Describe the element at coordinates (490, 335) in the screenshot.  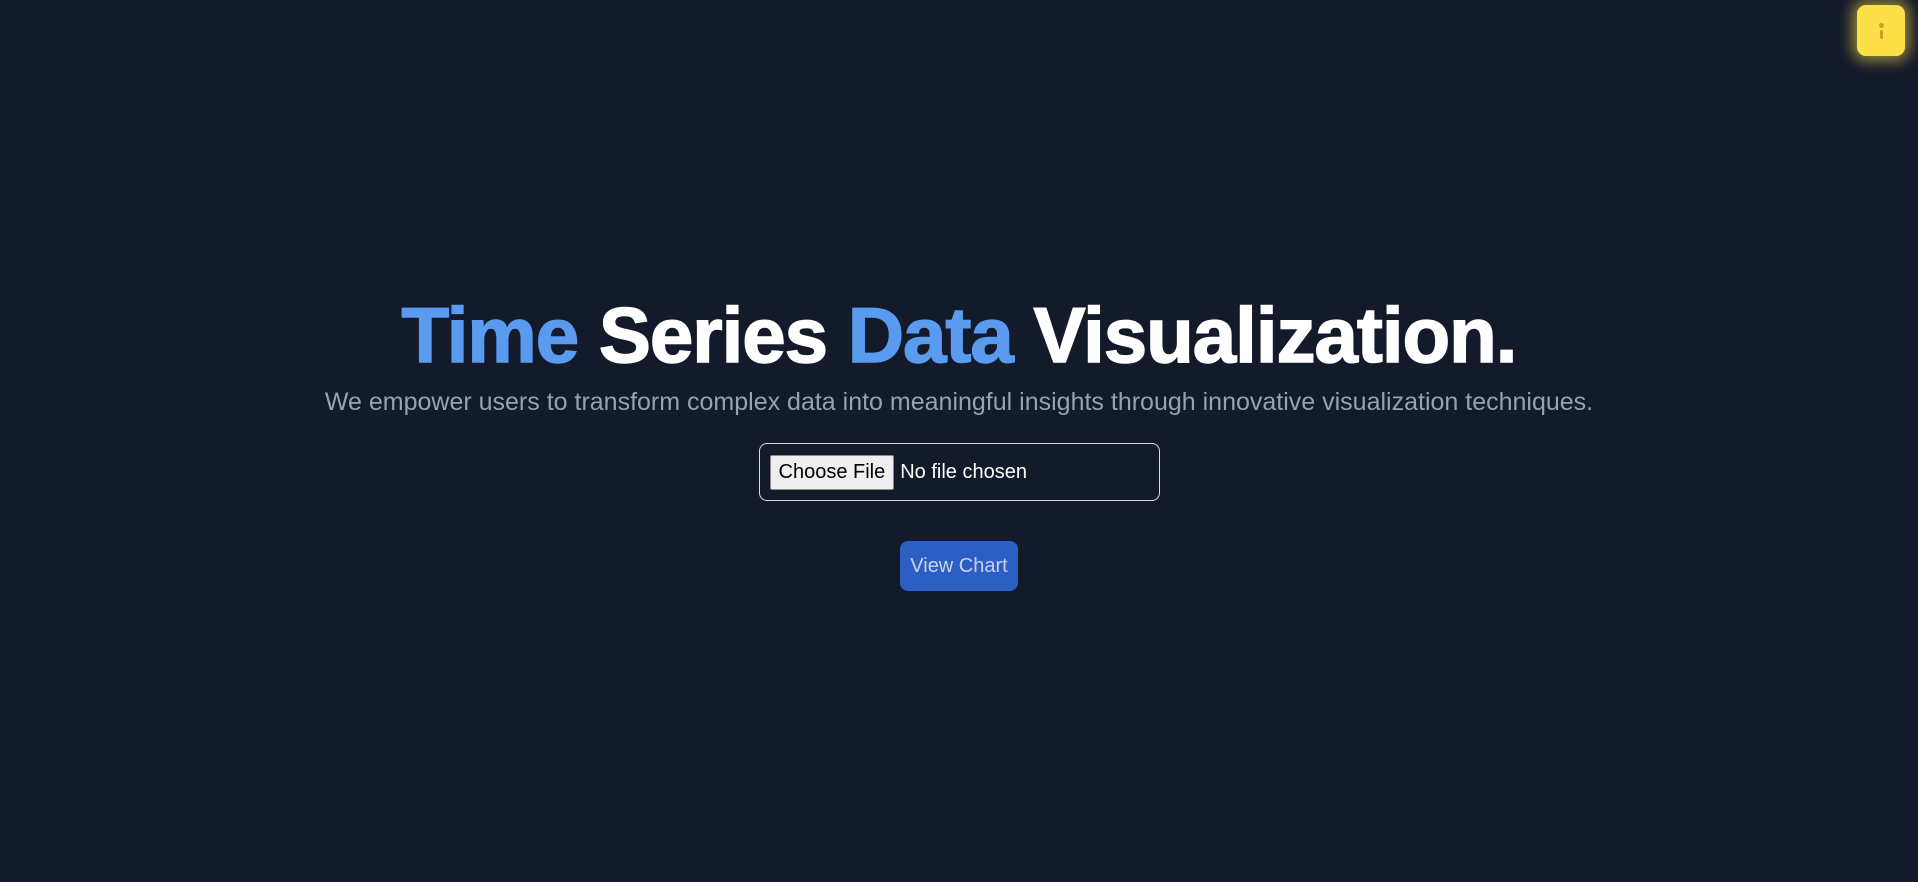
I see `title-word-time: Time` at that location.